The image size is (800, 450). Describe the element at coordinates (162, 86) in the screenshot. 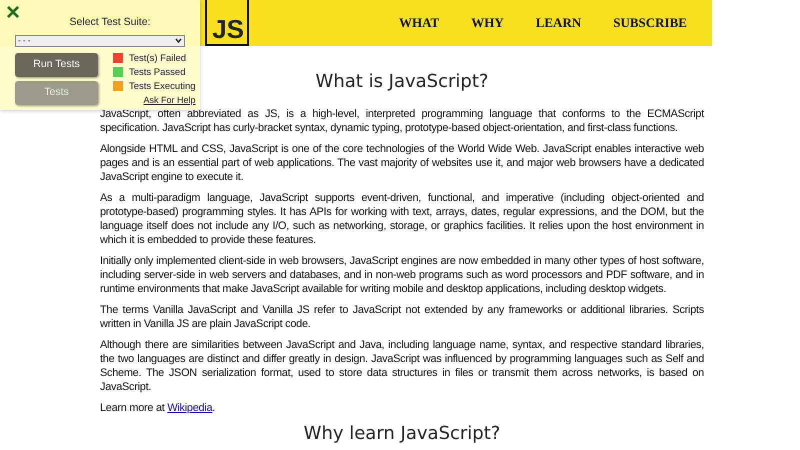

I see `legend-label: Tests Executing` at that location.